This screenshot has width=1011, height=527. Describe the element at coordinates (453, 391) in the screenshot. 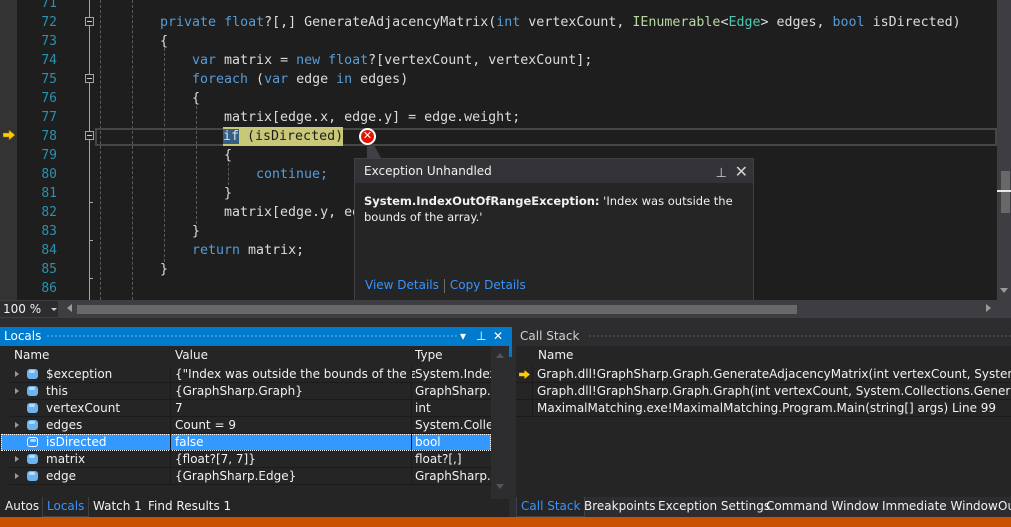

I see `variable-type: GraphSharp.Graph` at that location.